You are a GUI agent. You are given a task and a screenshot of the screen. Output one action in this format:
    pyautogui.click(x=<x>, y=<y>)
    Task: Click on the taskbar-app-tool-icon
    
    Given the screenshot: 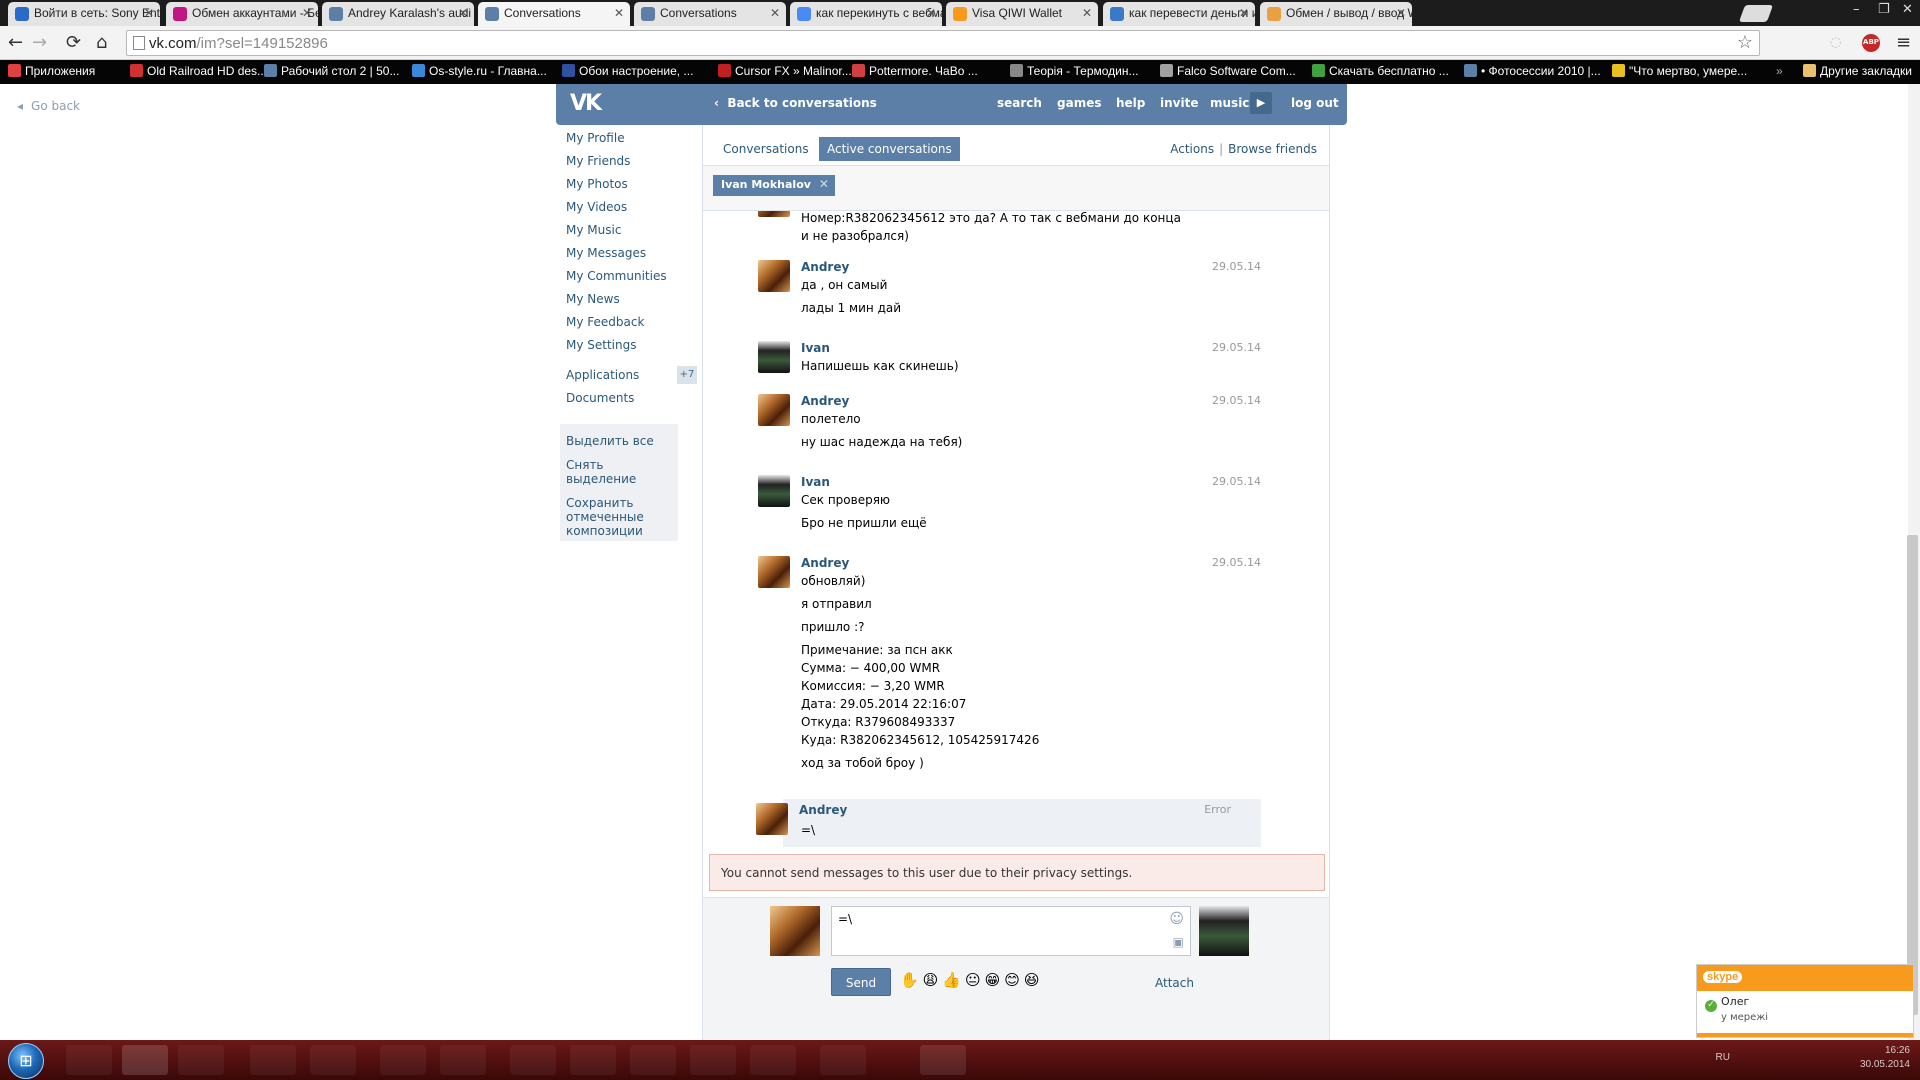 What is the action you would take?
    pyautogui.click(x=533, y=1060)
    